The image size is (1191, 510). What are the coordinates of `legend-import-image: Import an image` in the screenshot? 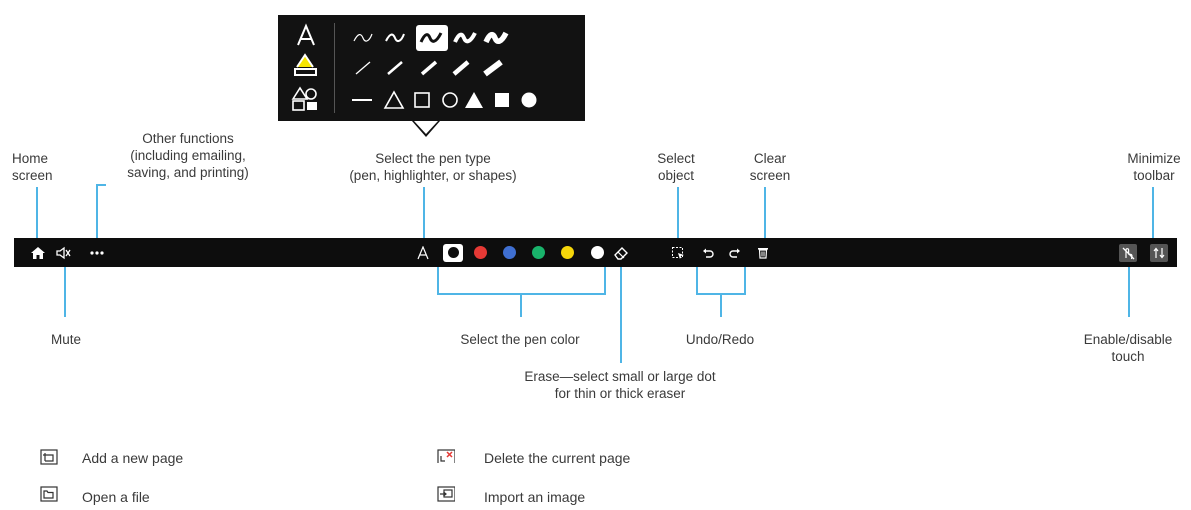 It's located at (535, 497).